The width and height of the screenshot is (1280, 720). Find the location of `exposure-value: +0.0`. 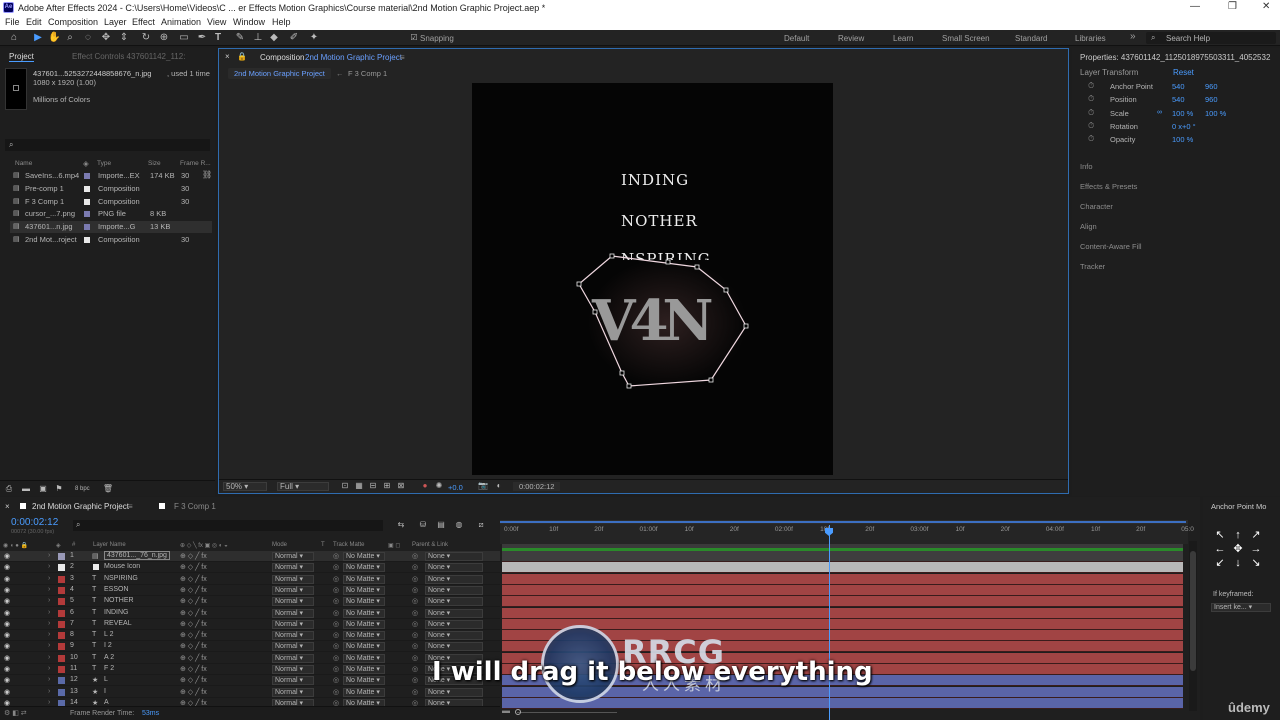

exposure-value: +0.0 is located at coordinates (455, 487).